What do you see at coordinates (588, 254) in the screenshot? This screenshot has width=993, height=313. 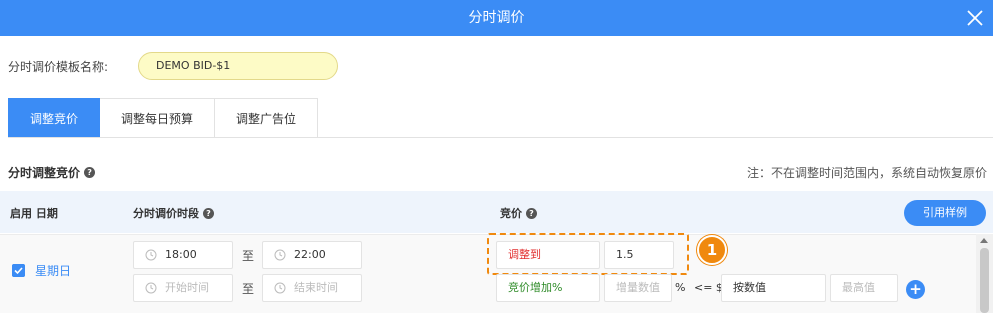 I see `annotation-highlight-box` at bounding box center [588, 254].